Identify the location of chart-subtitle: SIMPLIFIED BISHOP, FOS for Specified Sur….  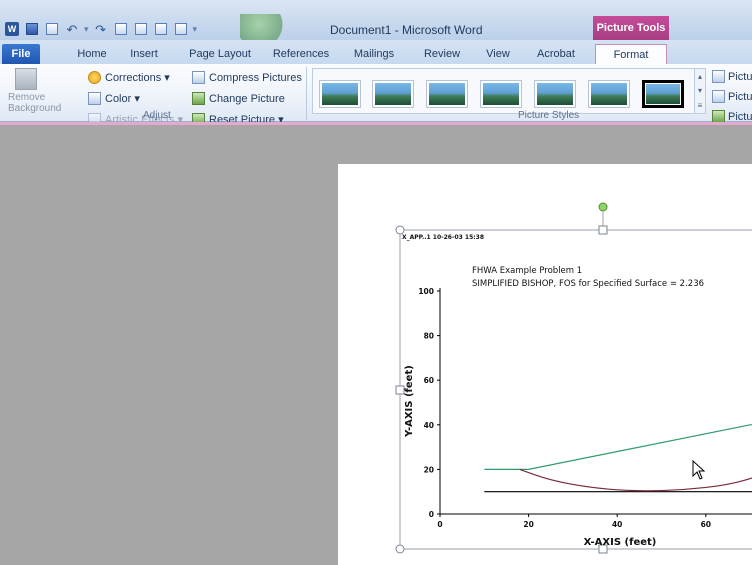
(588, 284).